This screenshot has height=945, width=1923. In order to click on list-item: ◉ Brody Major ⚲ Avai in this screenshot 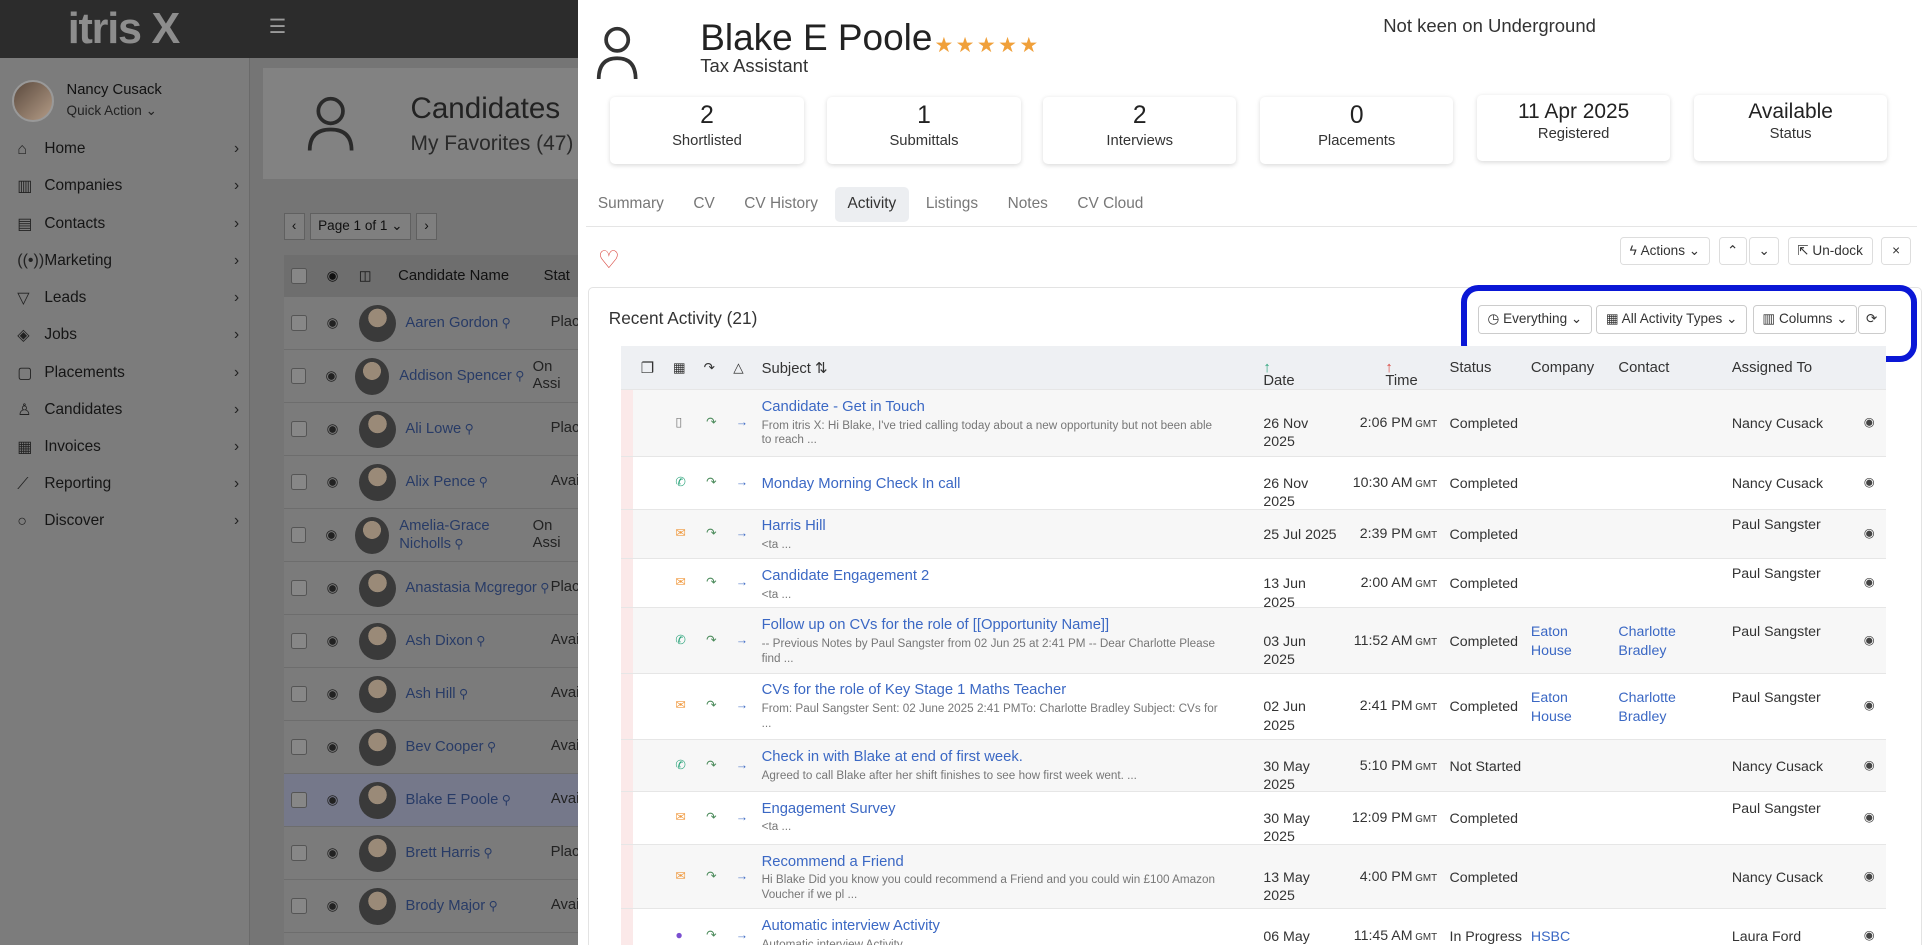, I will do `click(431, 907)`.